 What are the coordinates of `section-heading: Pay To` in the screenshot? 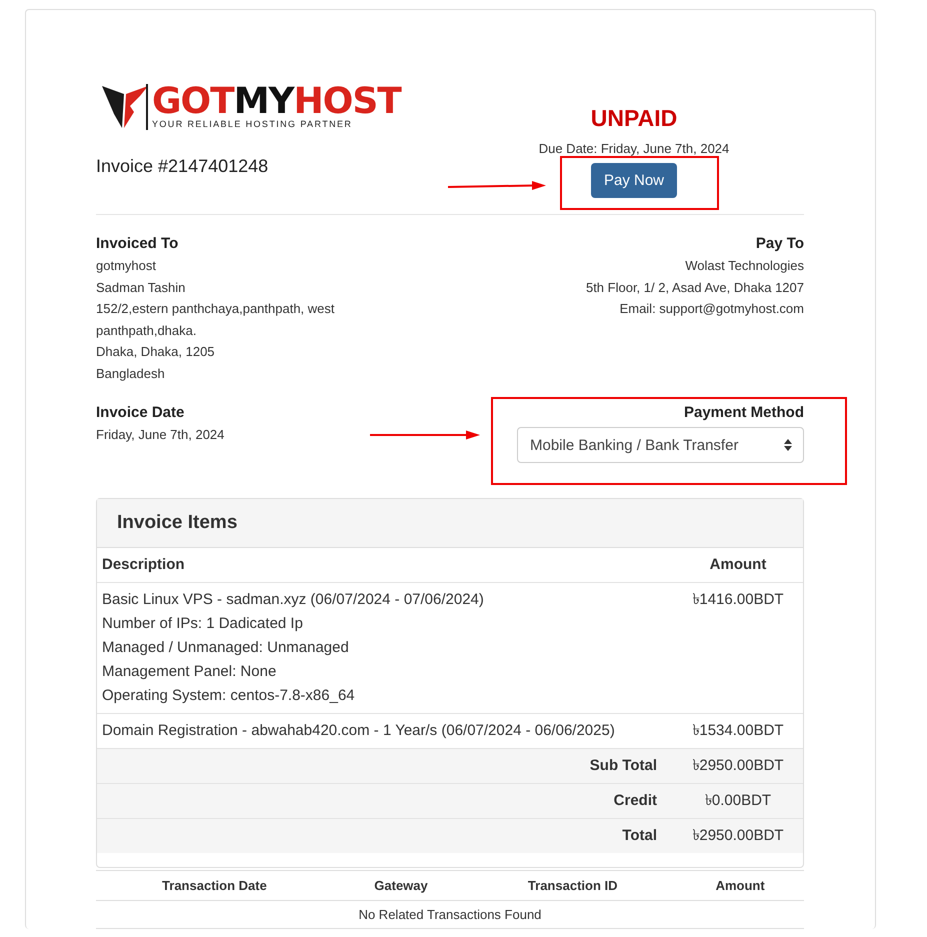 It's located at (780, 244).